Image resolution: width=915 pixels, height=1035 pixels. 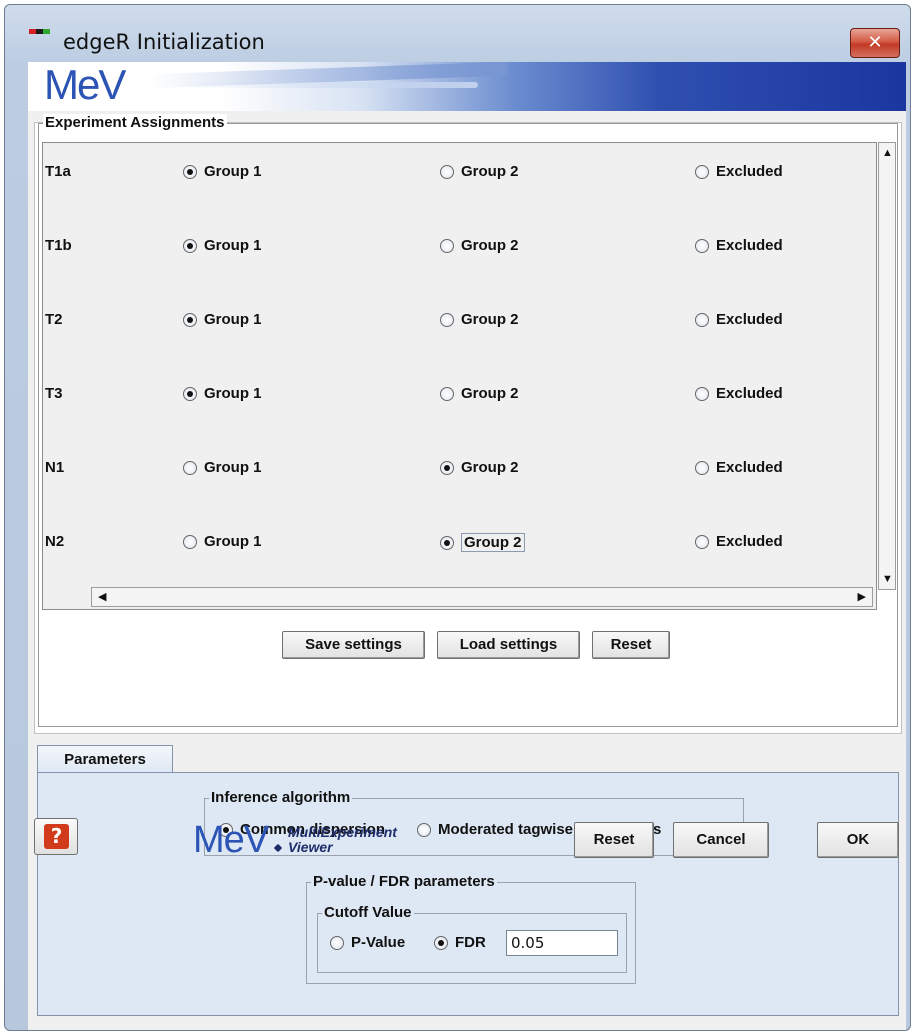 What do you see at coordinates (40, 33) in the screenshot?
I see `mev-app-icon` at bounding box center [40, 33].